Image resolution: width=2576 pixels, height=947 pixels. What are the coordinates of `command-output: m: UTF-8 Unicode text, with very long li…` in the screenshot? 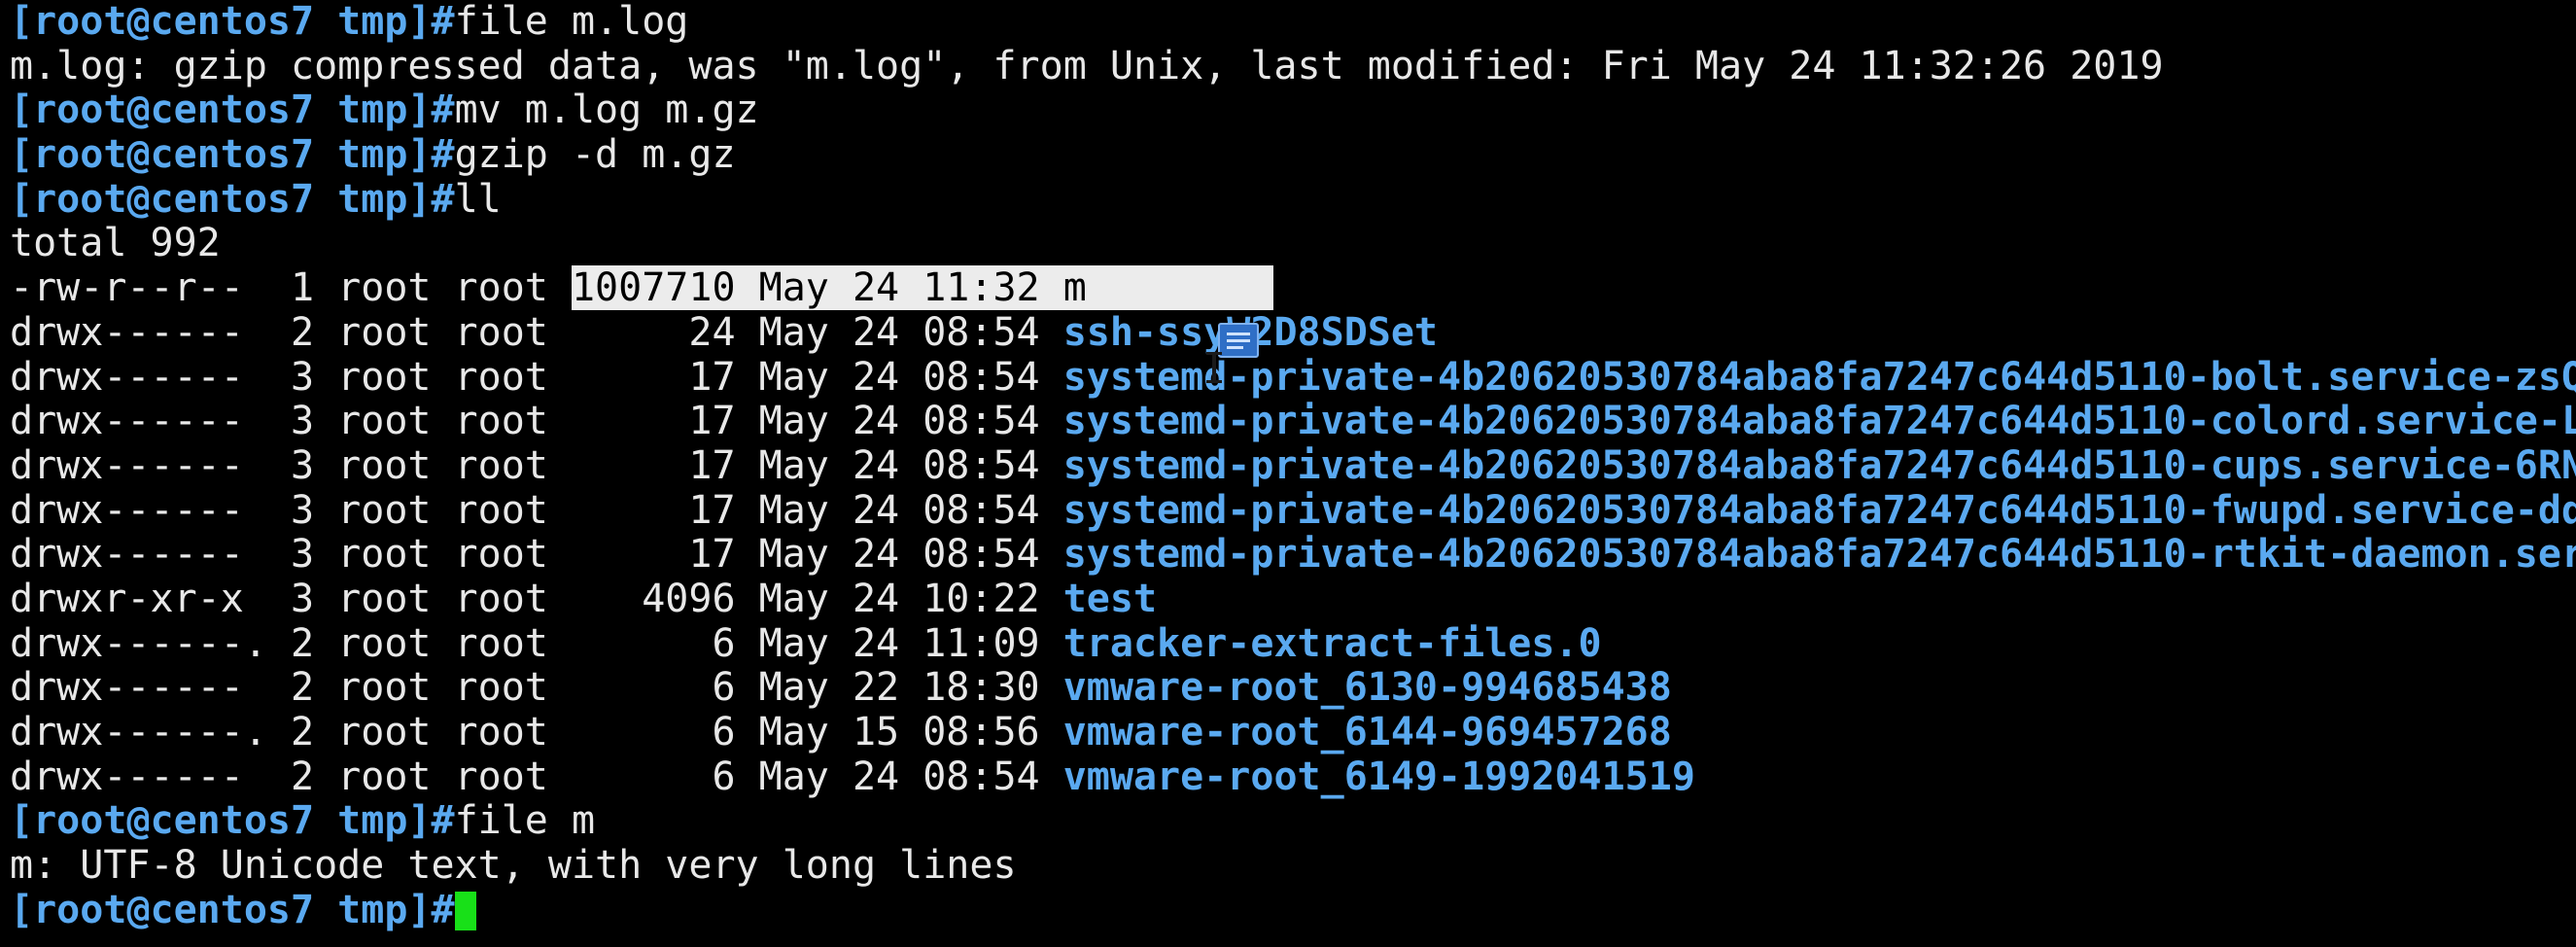 It's located at (513, 866).